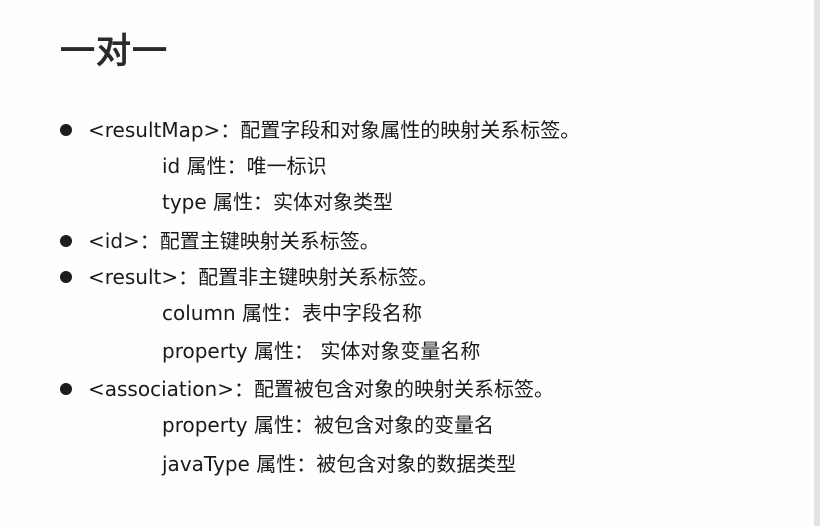  Describe the element at coordinates (321, 389) in the screenshot. I see `bullet-text: <association>：配置被包含对象的映射关系标签。` at that location.